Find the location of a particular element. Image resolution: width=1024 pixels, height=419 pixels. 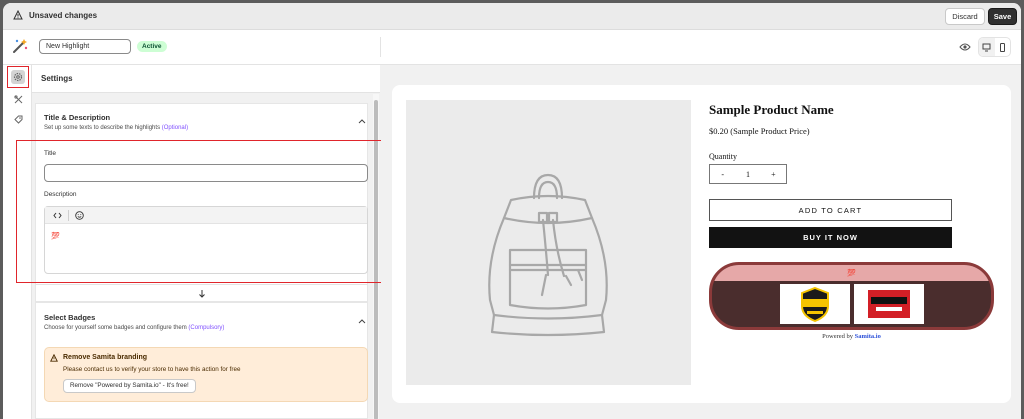

mobile-icon is located at coordinates (1002, 47).